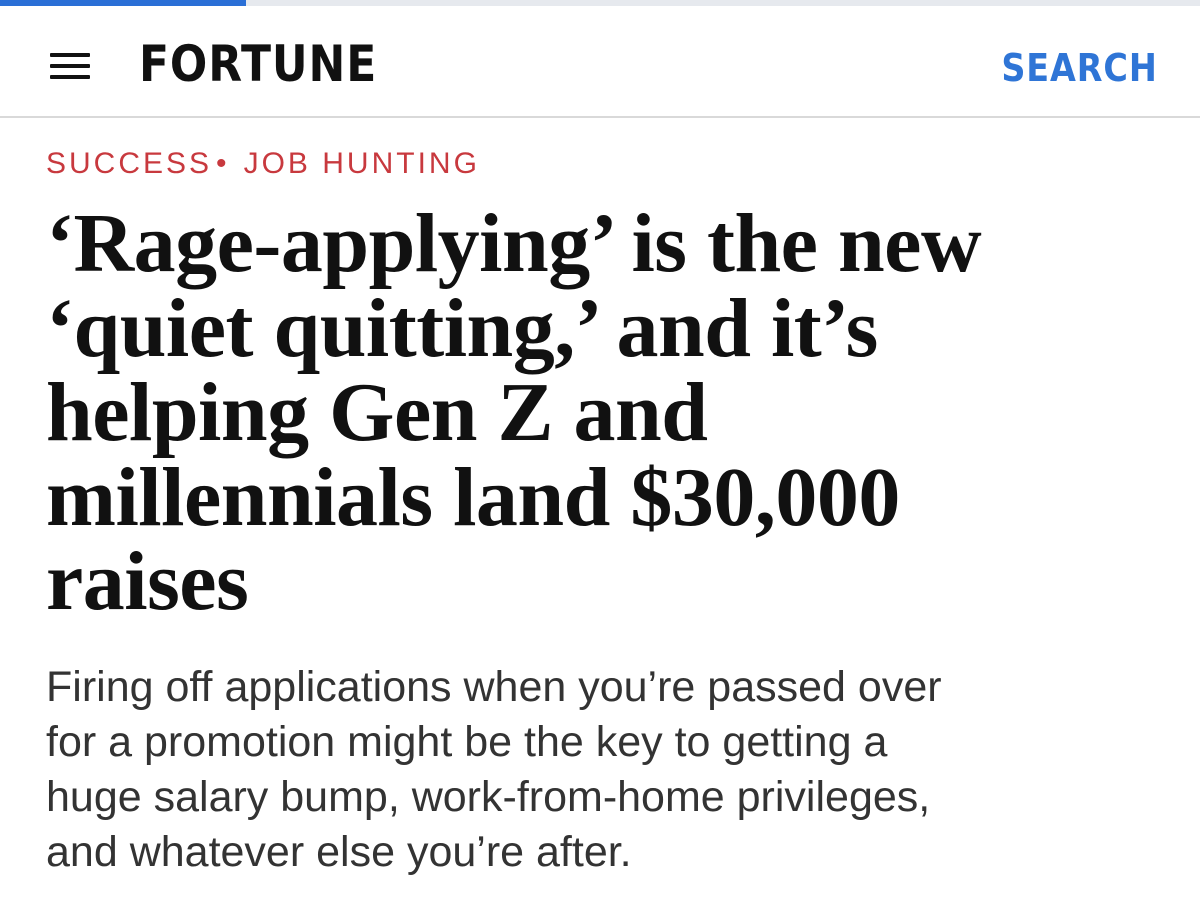 Image resolution: width=1200 pixels, height=919 pixels. Describe the element at coordinates (362, 163) in the screenshot. I see `topic-link-job-hunting: JOB HUNTING` at that location.